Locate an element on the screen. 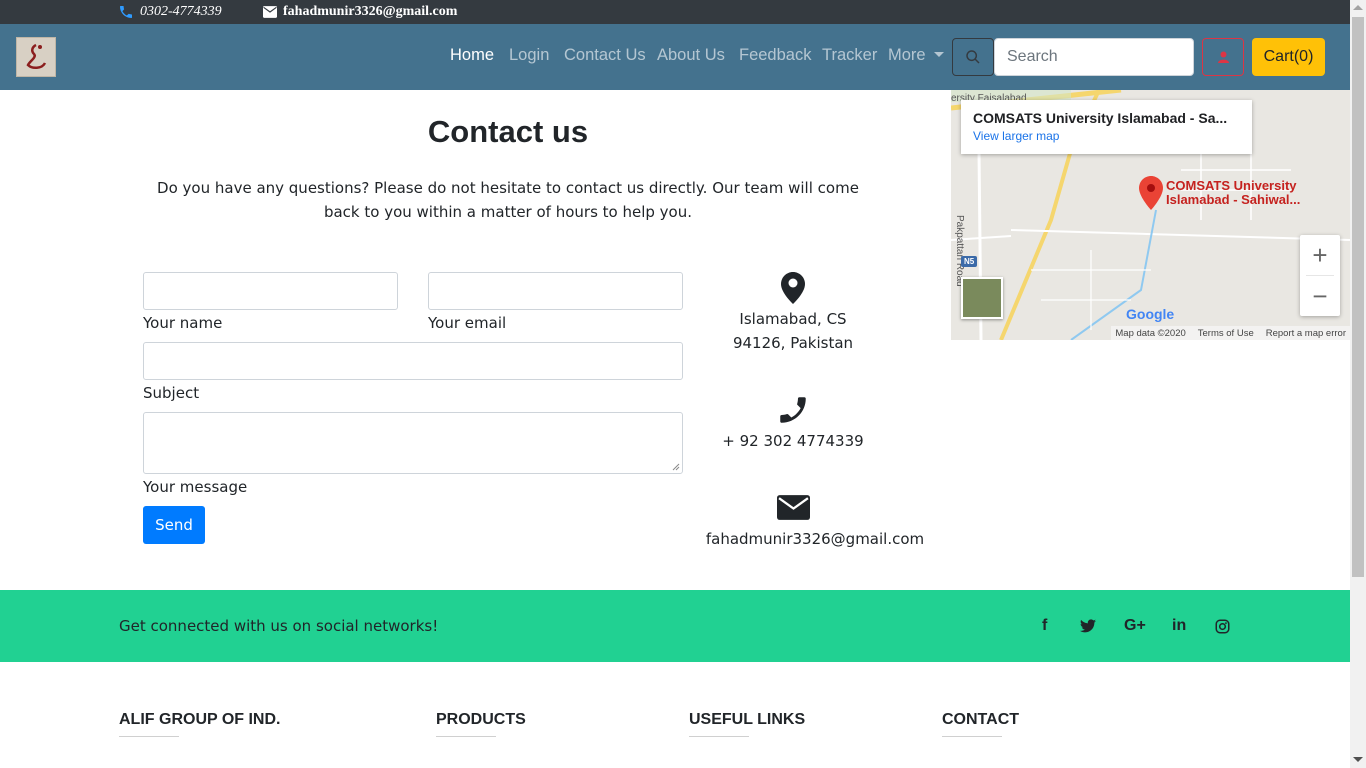  satellite-toggle is located at coordinates (982, 298).